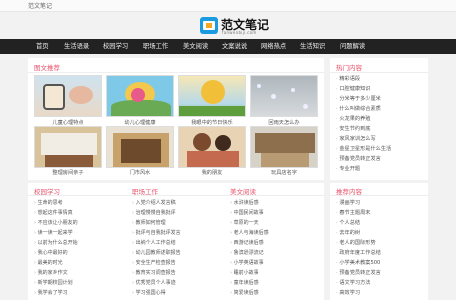  Describe the element at coordinates (353, 88) in the screenshot. I see `hot-item: 口腔健康知识` at that location.